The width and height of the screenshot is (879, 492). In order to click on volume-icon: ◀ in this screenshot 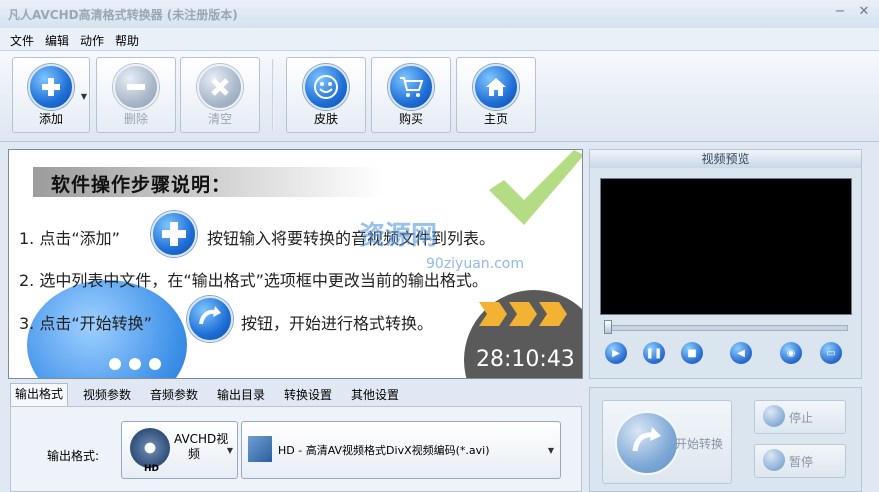, I will do `click(741, 353)`.